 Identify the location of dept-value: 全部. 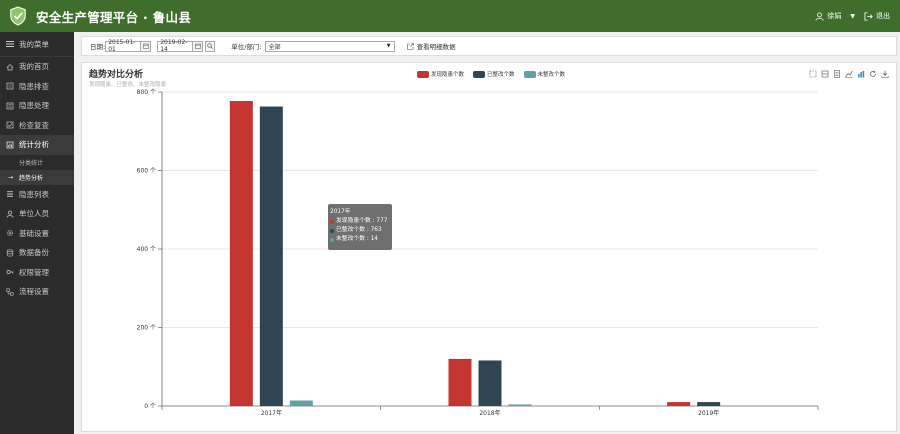
(274, 47).